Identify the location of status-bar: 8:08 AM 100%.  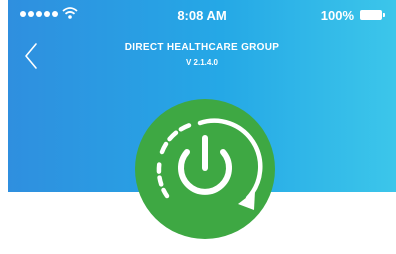
(202, 15).